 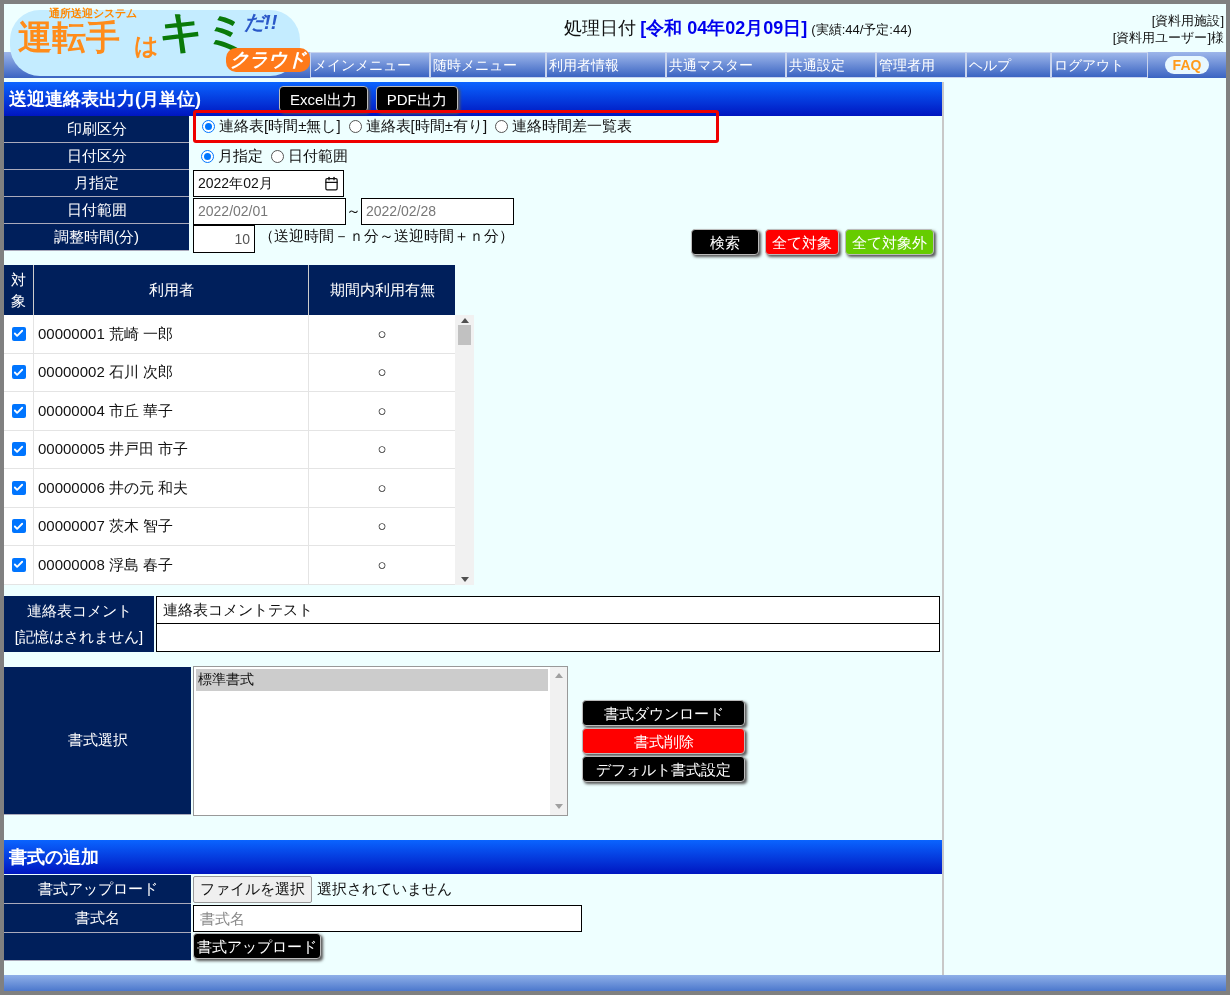 I want to click on comment-field: 連絡表コメントテスト, so click(x=548, y=610).